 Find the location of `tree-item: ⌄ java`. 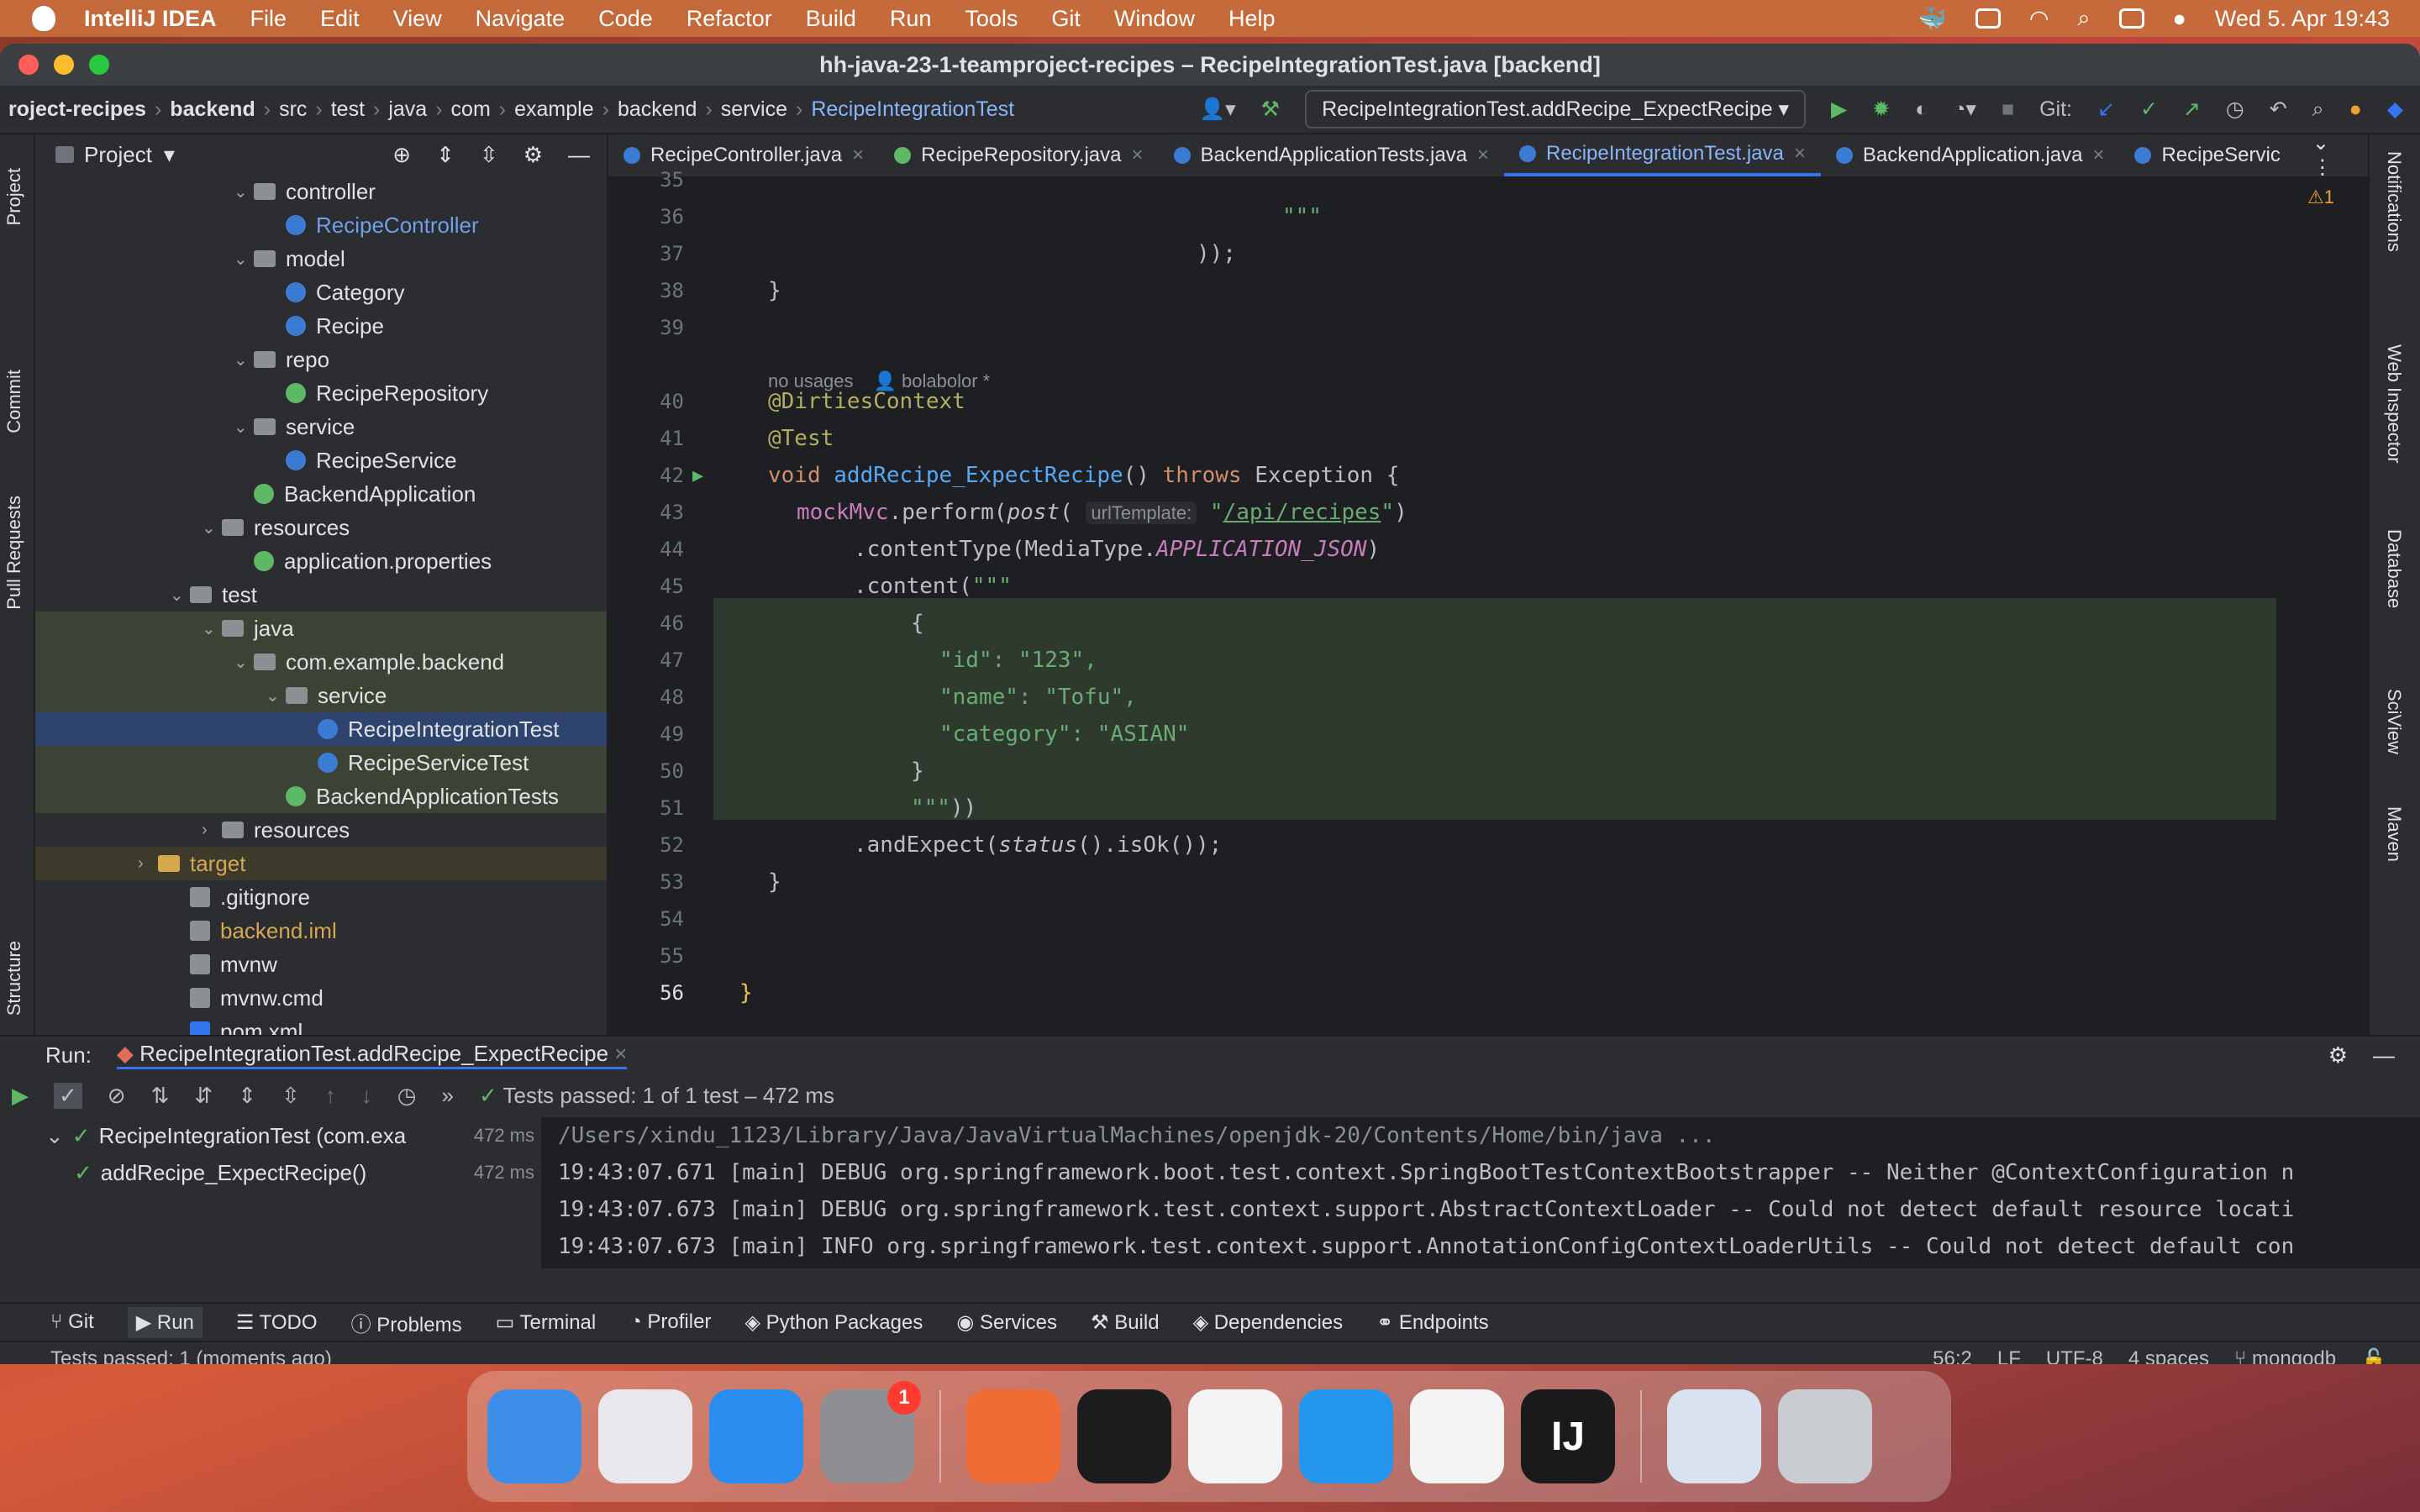

tree-item: ⌄ java is located at coordinates (321, 628).